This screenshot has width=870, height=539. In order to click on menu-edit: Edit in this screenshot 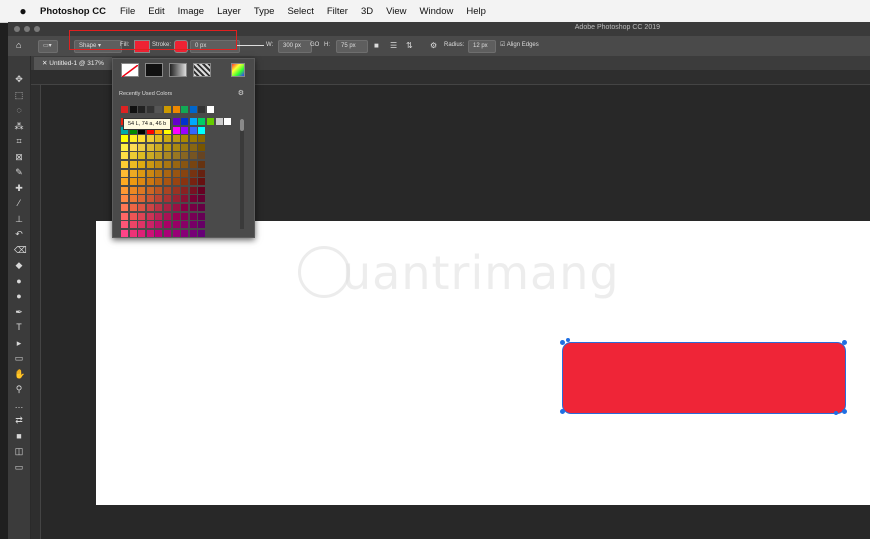, I will do `click(156, 11)`.